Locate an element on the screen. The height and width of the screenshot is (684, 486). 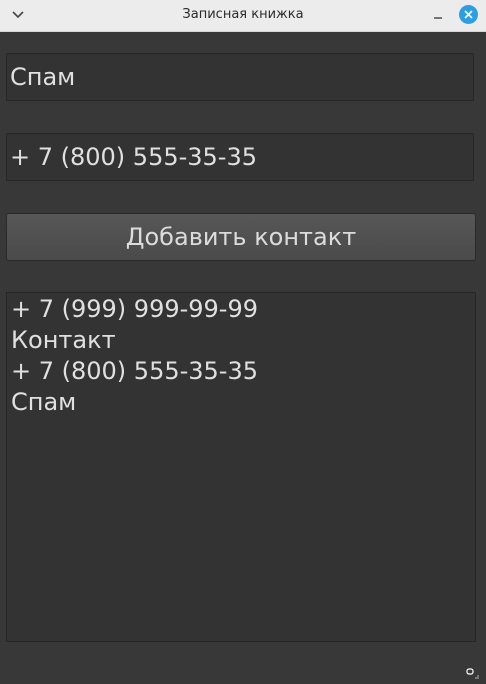
resize-grip is located at coordinates (473, 672).